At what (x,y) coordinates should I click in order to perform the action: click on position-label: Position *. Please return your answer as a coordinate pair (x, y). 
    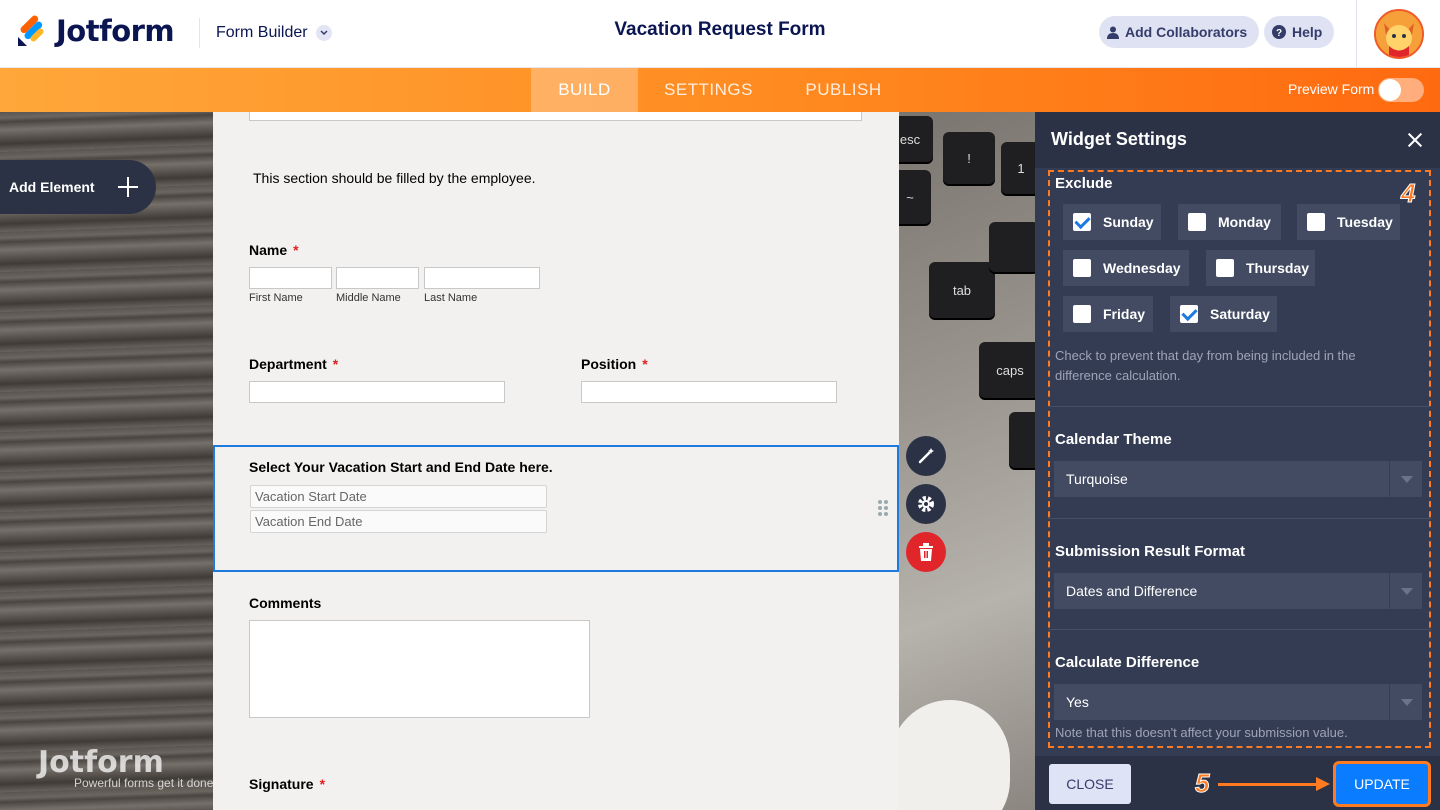
    Looking at the image, I should click on (614, 364).